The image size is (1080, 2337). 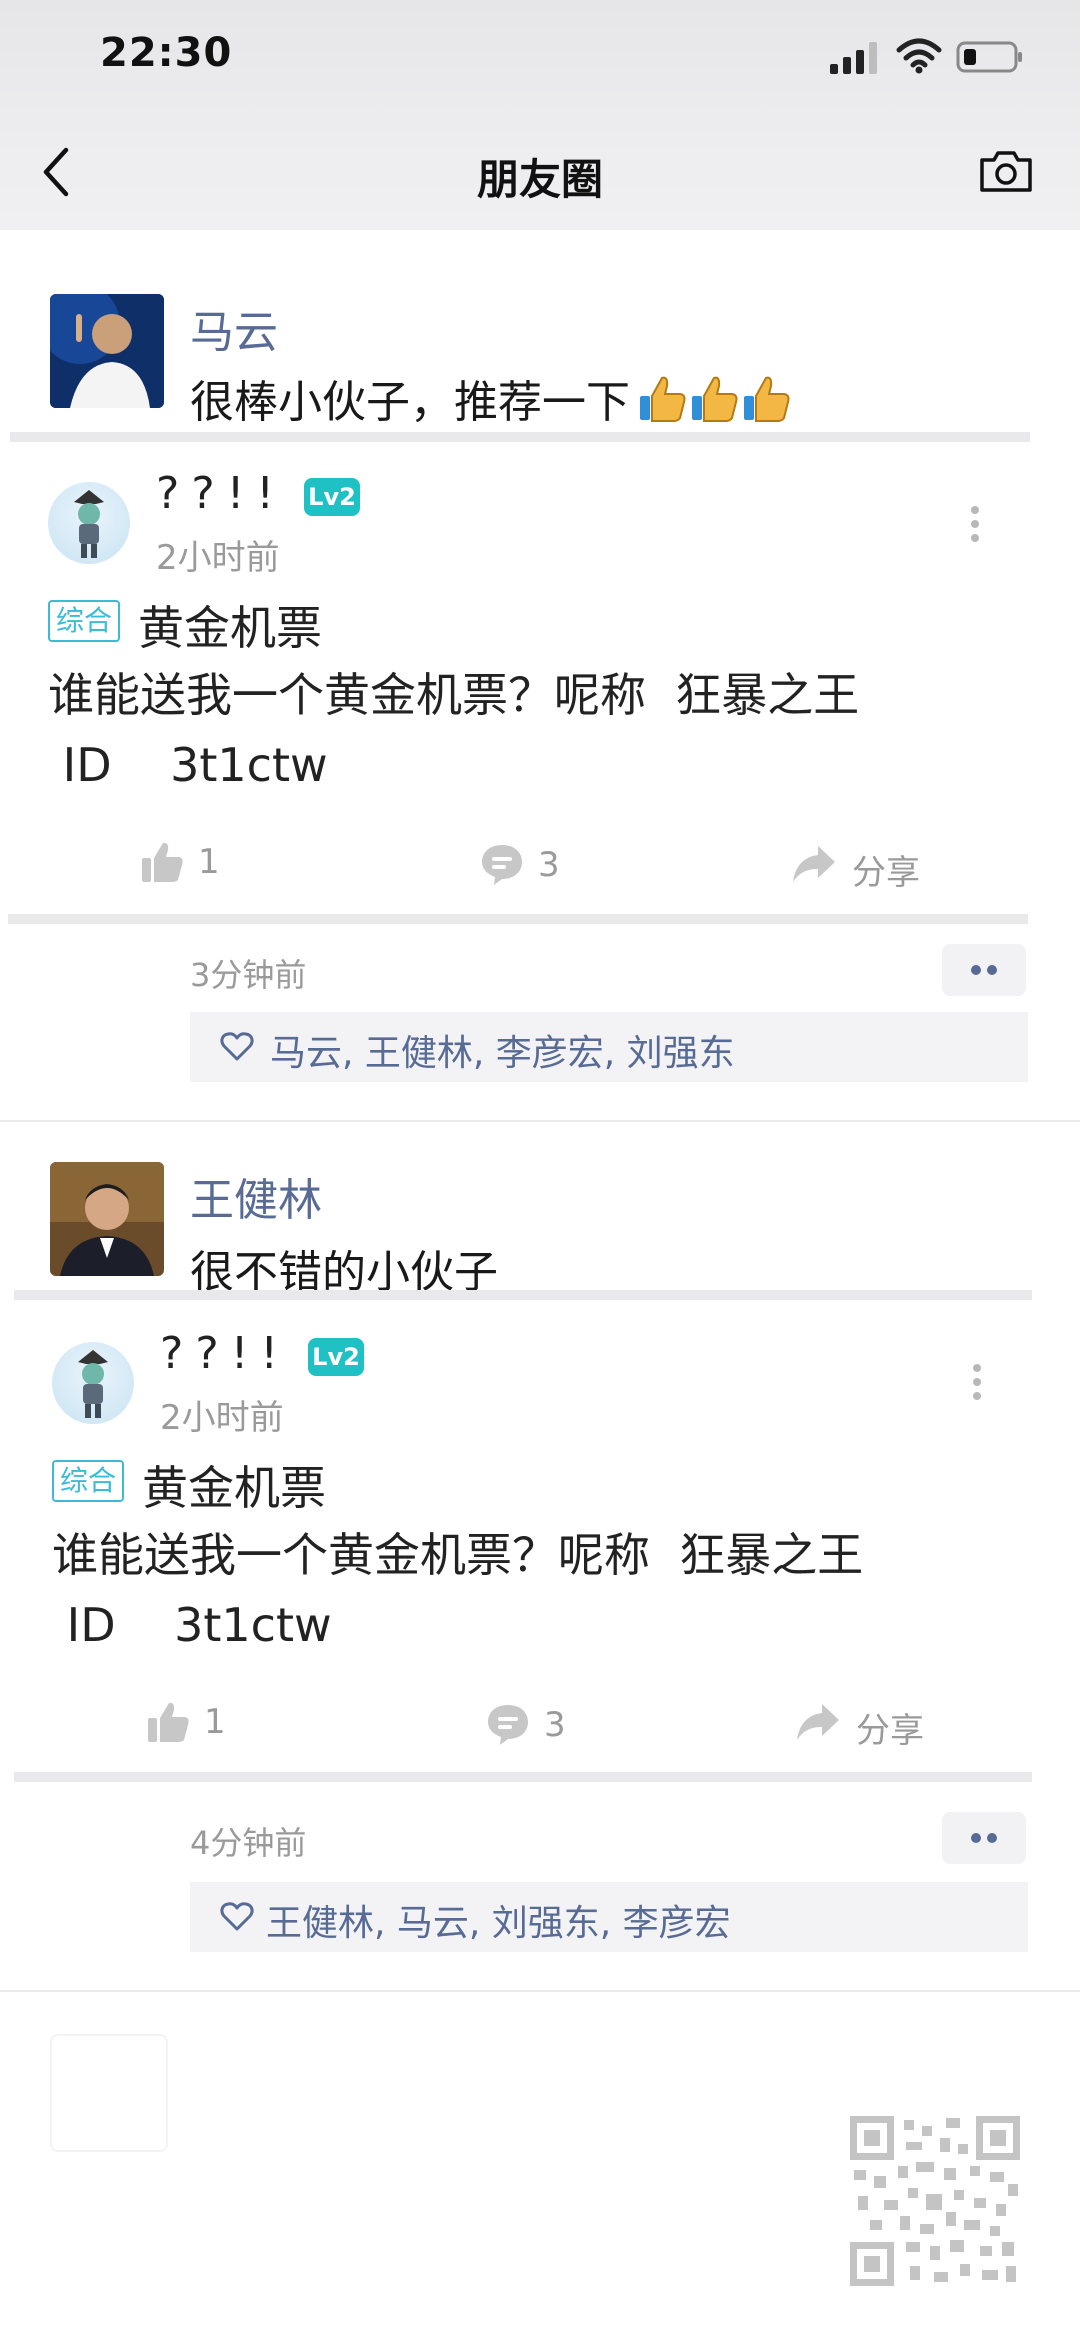 What do you see at coordinates (498, 1920) in the screenshot?
I see `likes-list: 王健林, 马云, 刘强东, 李彦宏` at bounding box center [498, 1920].